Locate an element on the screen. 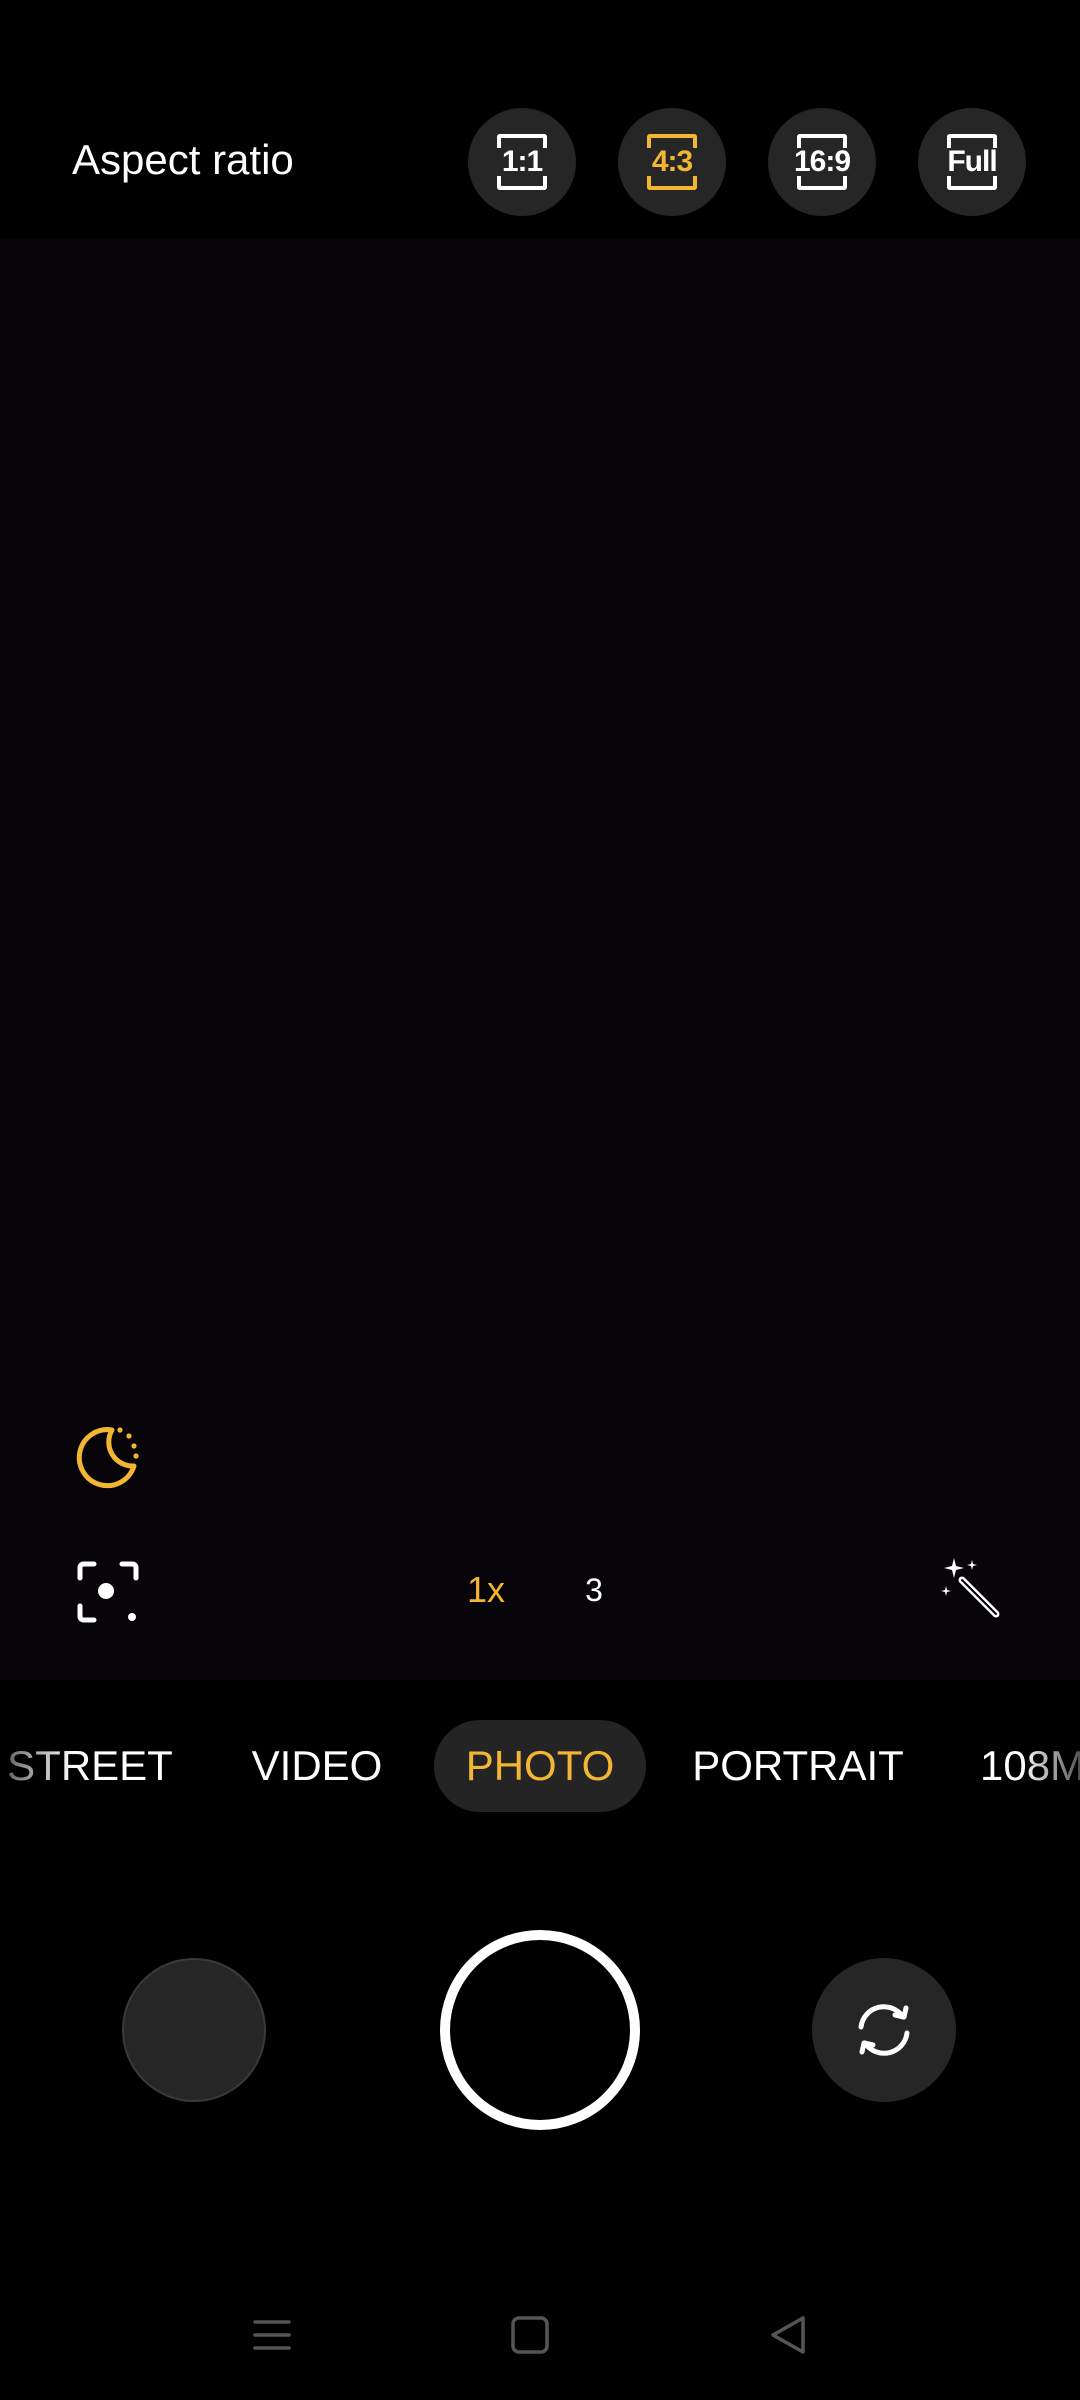 Image resolution: width=1080 pixels, height=2400 pixels. mode-selector: STREET VIDEO PHOTO PORTRAIT 108M is located at coordinates (540, 1770).